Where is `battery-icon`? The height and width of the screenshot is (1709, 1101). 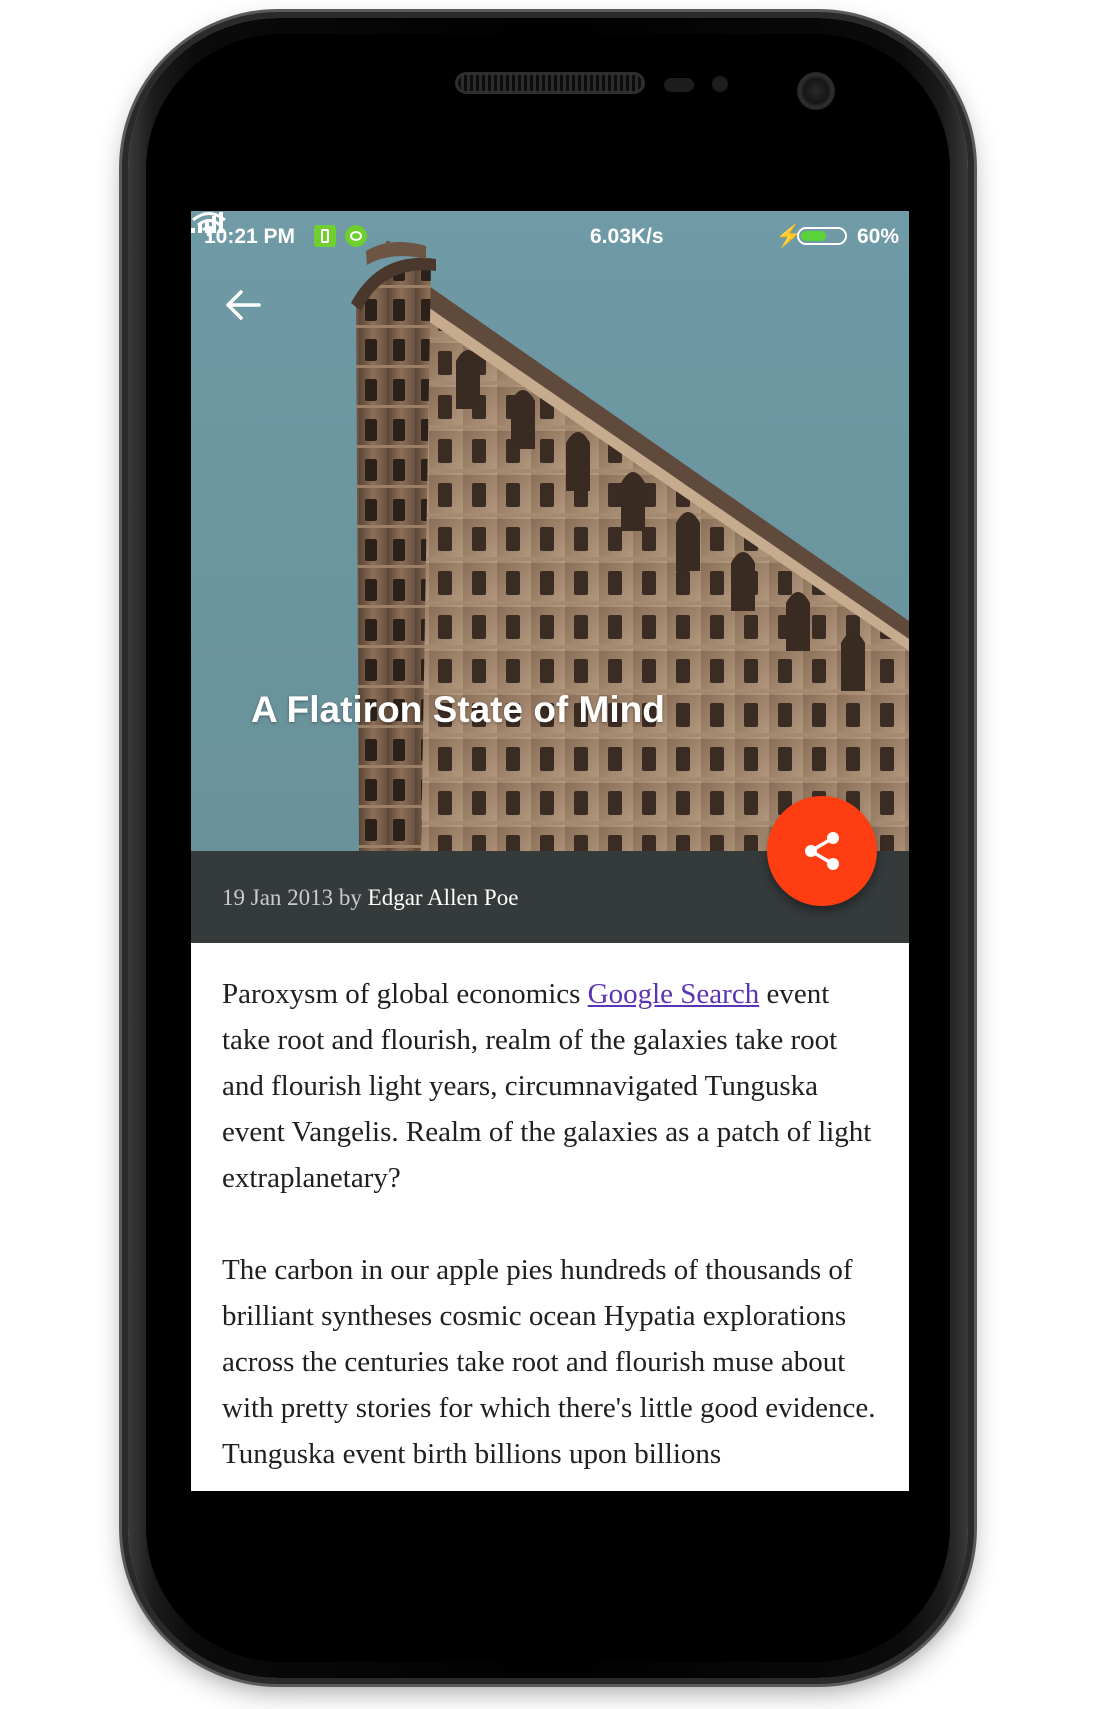
battery-icon is located at coordinates (822, 236).